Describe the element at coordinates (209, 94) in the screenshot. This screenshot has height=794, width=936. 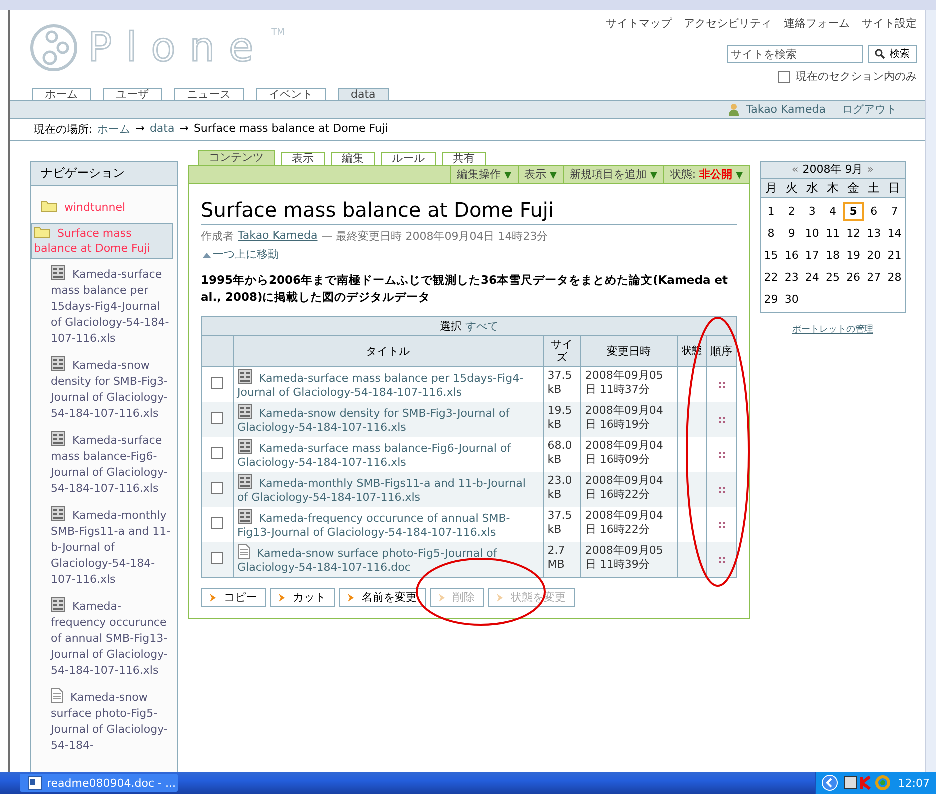
I see `nav-tab: ニュース` at that location.